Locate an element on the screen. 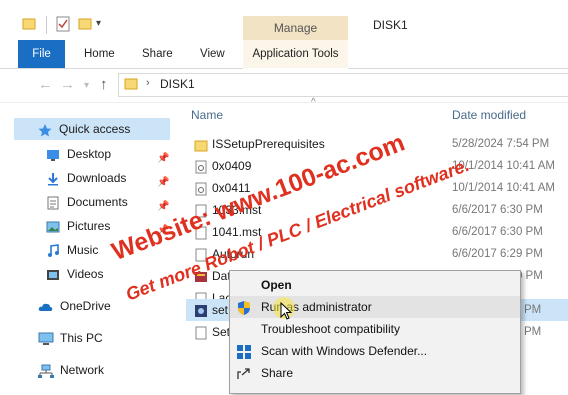 This screenshot has height=395, width=568. sidebar-item-quick-access: Quick access is located at coordinates (92, 129).